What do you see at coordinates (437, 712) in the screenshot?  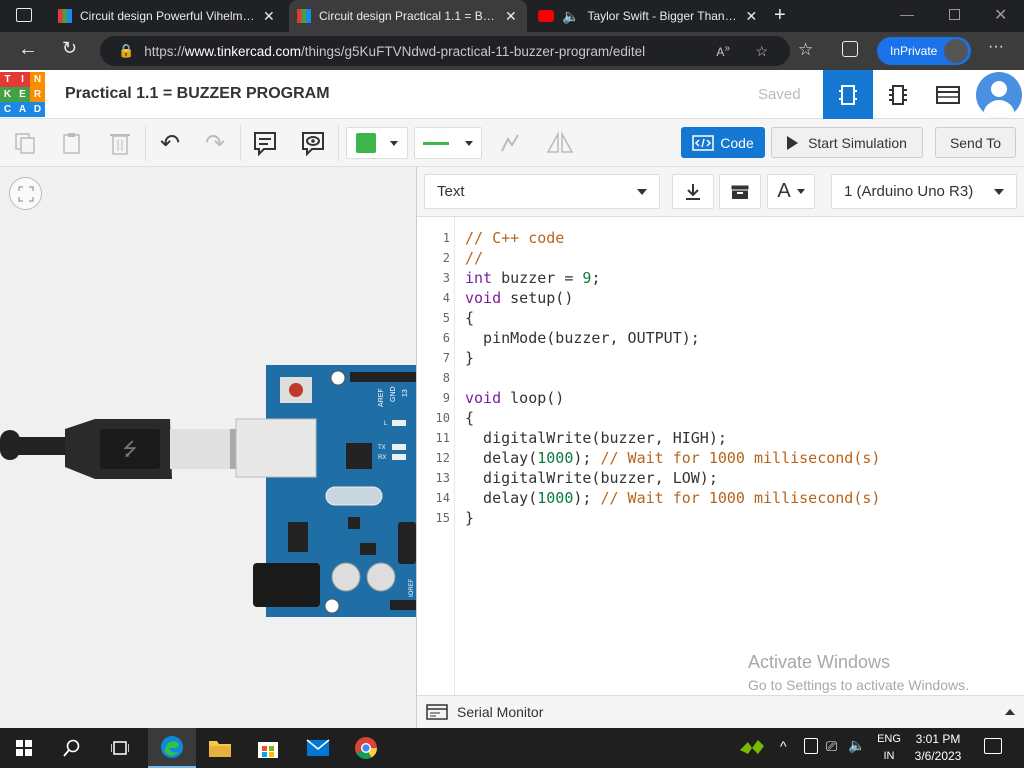 I see `serial-monitor-icon` at bounding box center [437, 712].